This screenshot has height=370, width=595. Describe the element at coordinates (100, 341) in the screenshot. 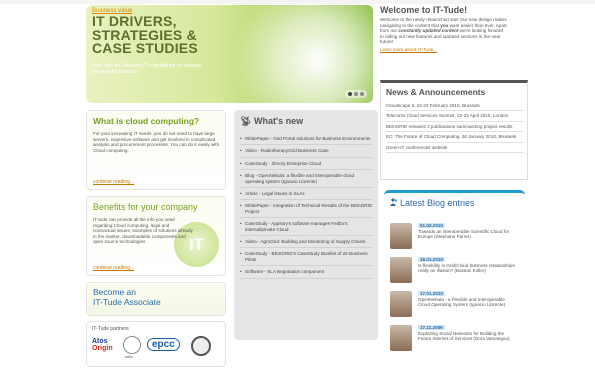

I see `atos-logo-text: Atos` at that location.